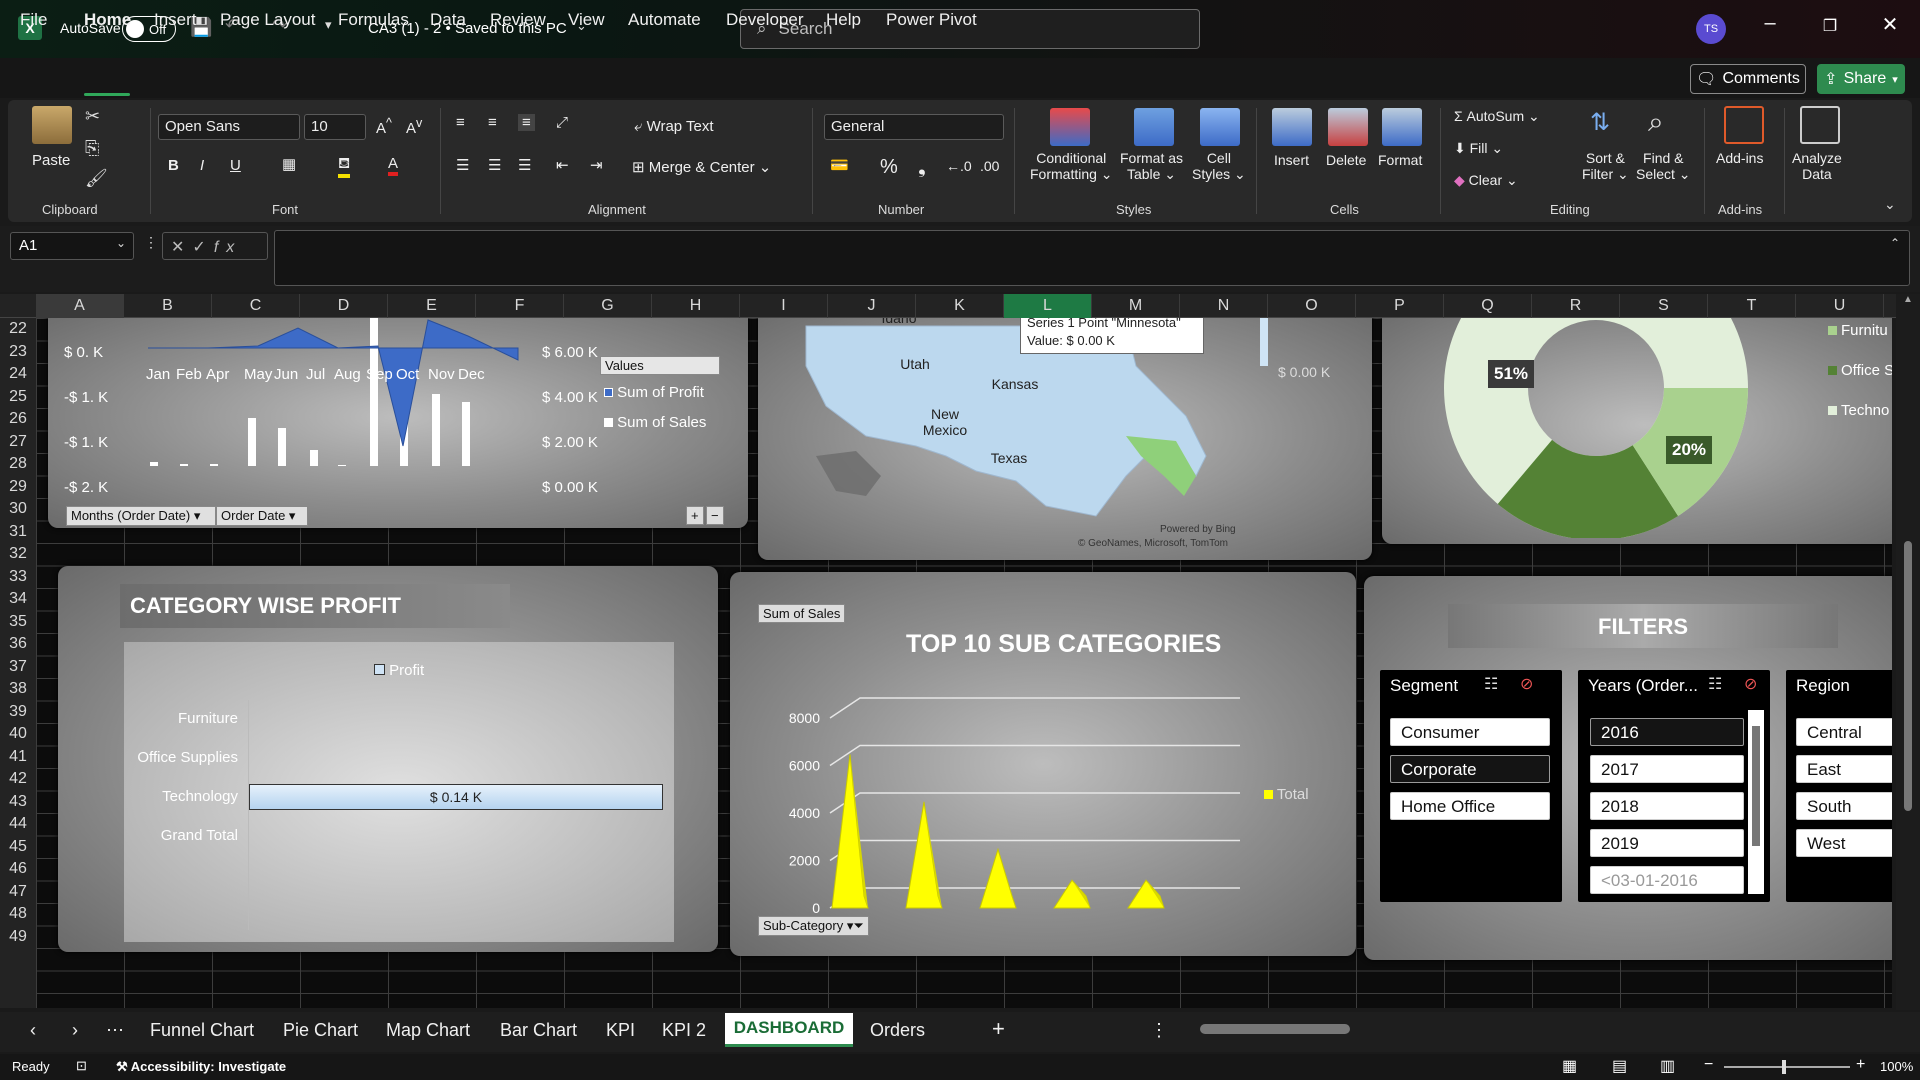 Image resolution: width=1920 pixels, height=1080 pixels. What do you see at coordinates (1400, 160) in the screenshot?
I see `format-cells-button: Format` at bounding box center [1400, 160].